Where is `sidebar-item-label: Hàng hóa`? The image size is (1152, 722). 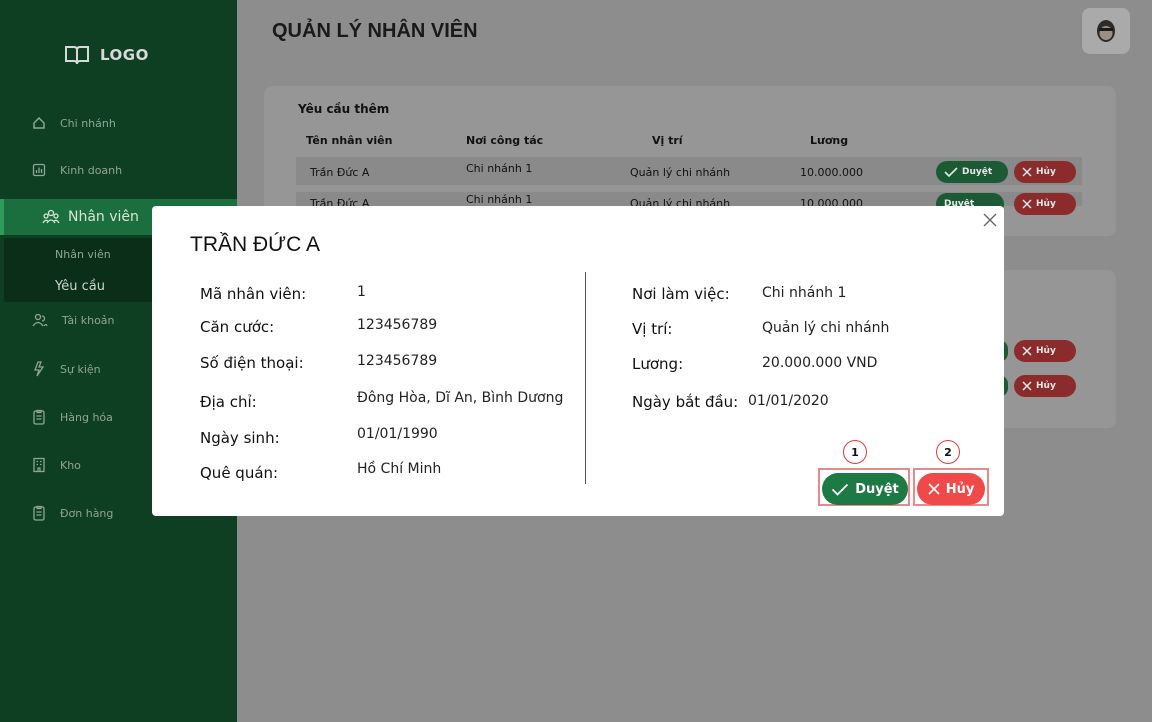
sidebar-item-label: Hàng hóa is located at coordinates (86, 417).